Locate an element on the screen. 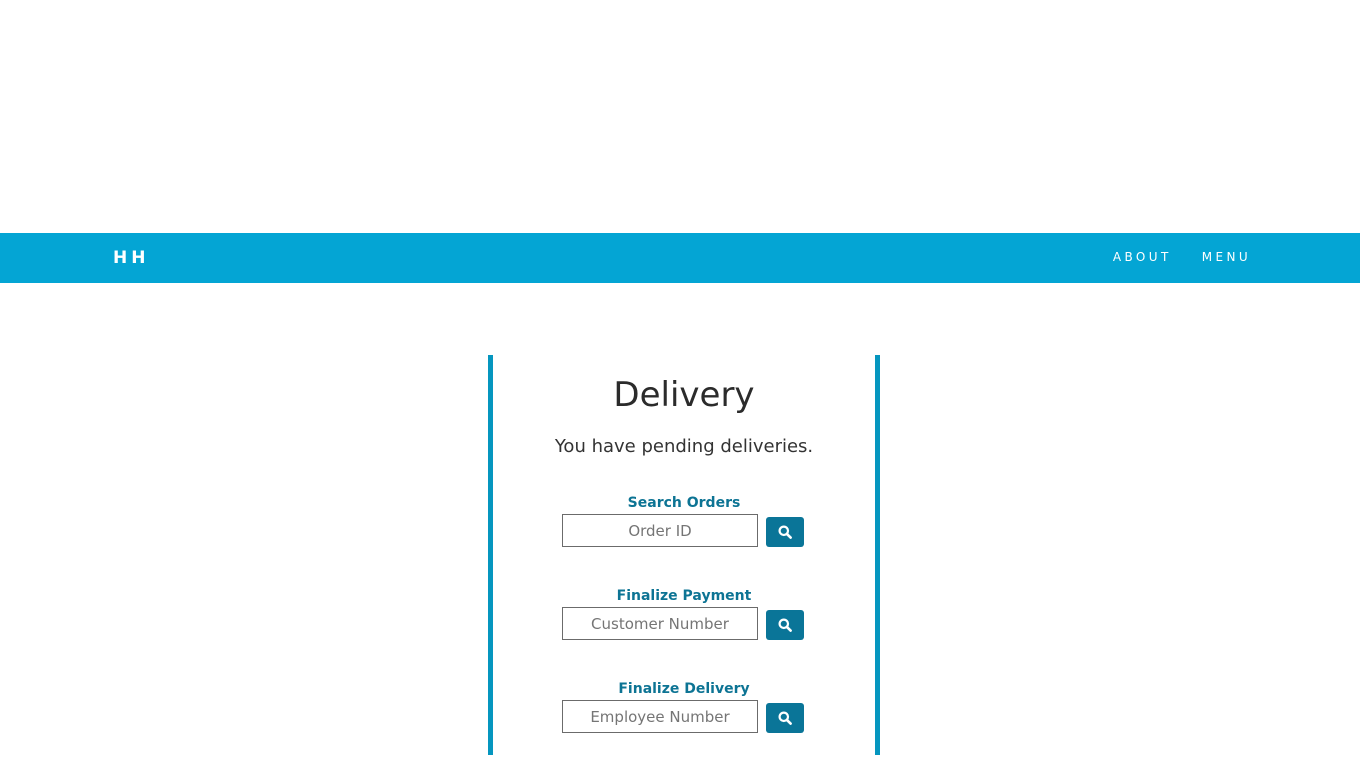  finalize-delivery-section: Finalize Delivery is located at coordinates (684, 707).